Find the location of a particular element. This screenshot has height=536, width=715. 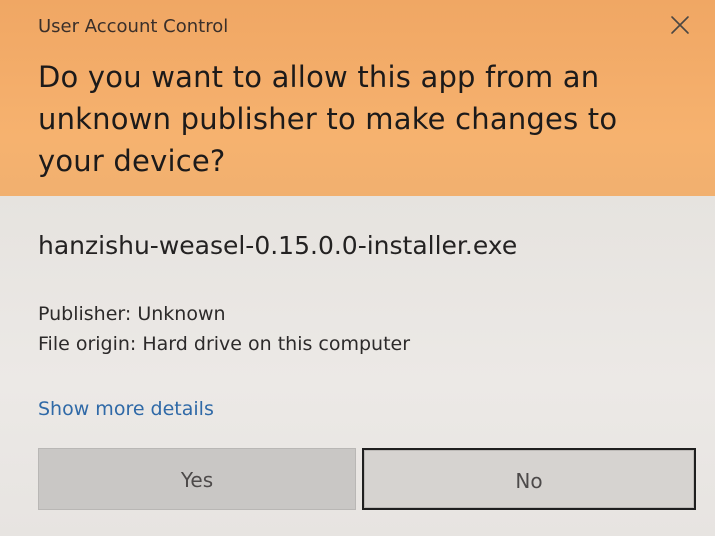

publisher-info: Publisher: Unknown is located at coordinates (132, 314).